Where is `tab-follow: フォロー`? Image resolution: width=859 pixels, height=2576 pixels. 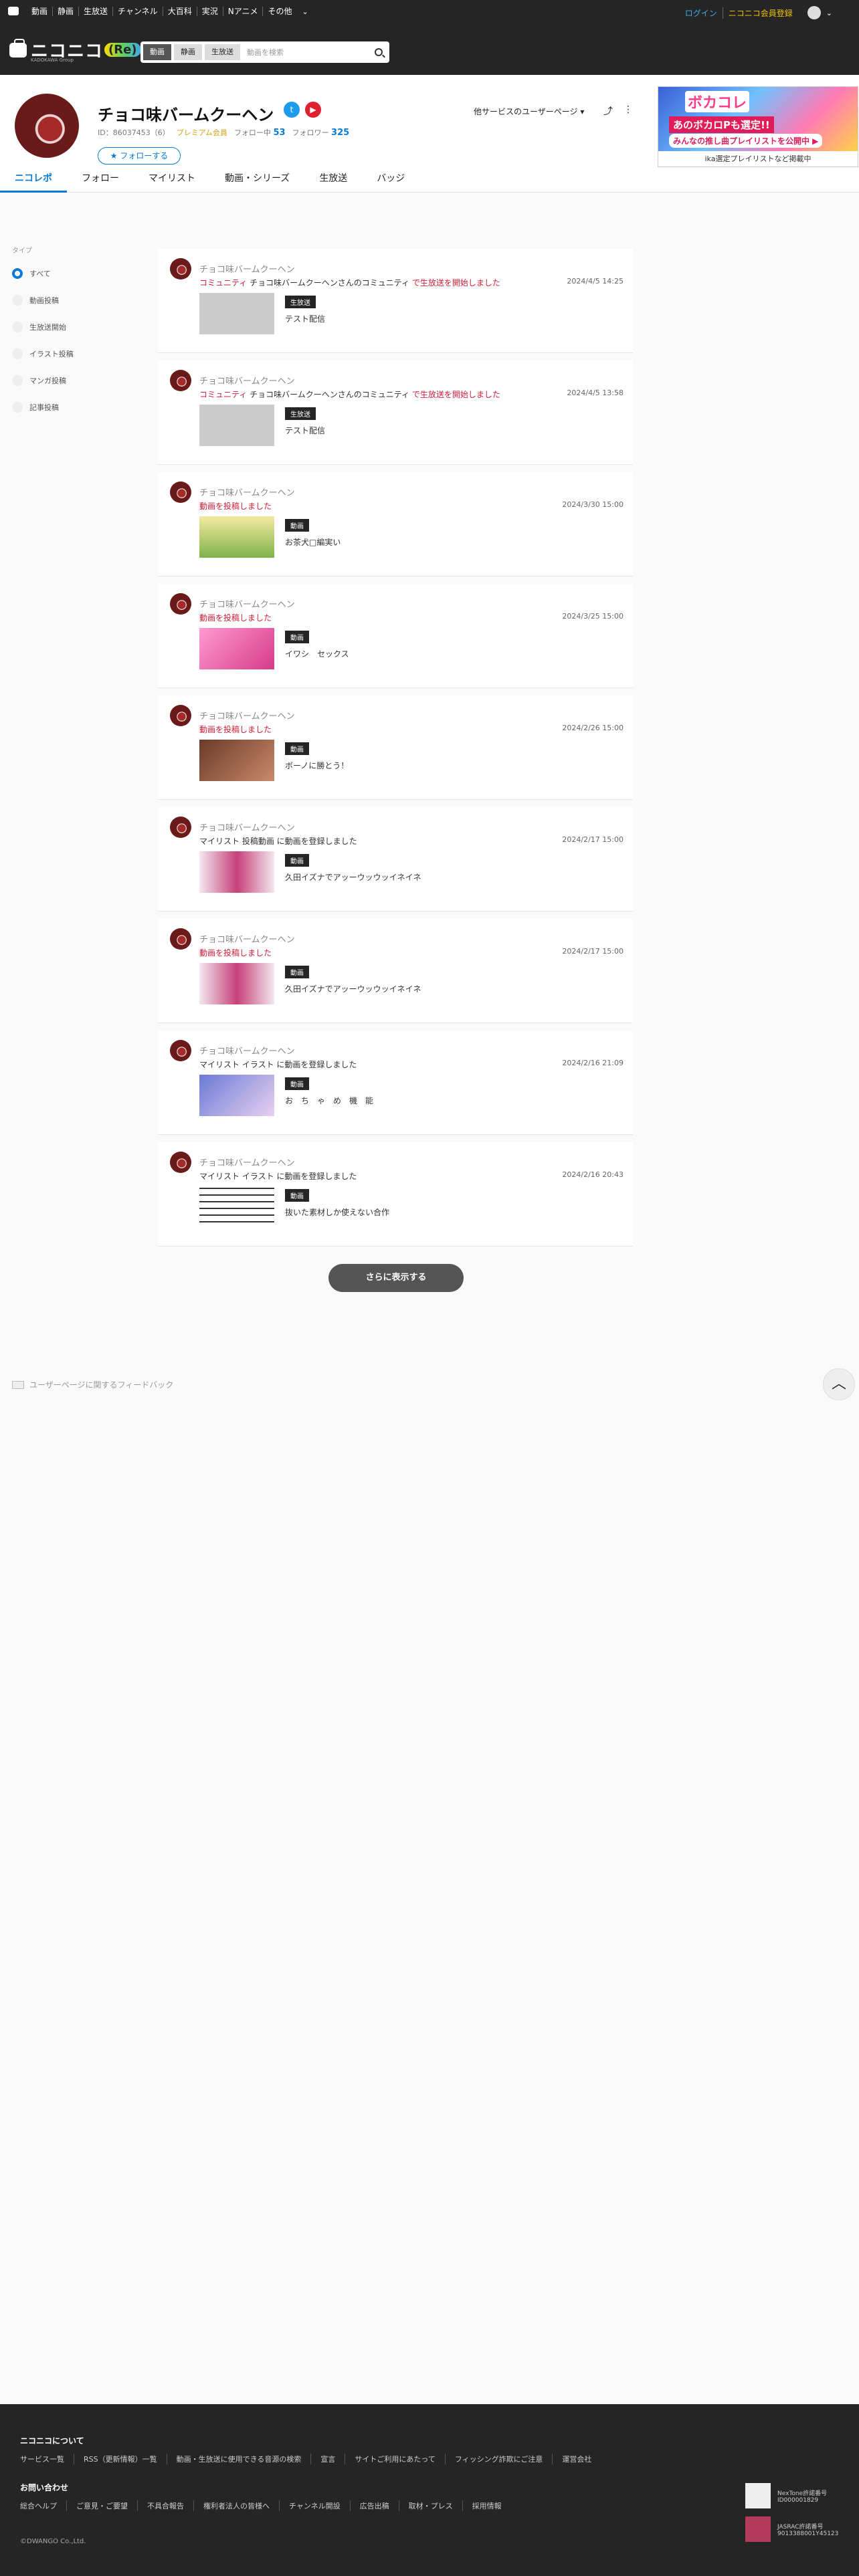 tab-follow: フォロー is located at coordinates (101, 180).